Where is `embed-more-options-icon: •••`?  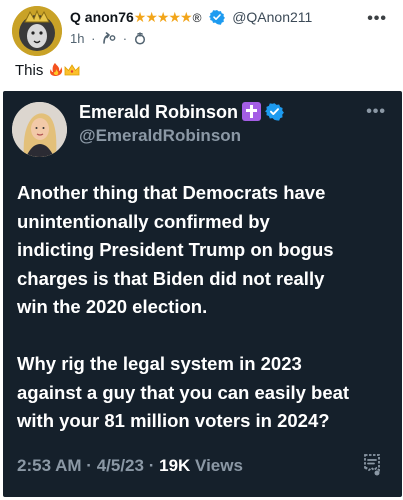 embed-more-options-icon: ••• is located at coordinates (376, 112).